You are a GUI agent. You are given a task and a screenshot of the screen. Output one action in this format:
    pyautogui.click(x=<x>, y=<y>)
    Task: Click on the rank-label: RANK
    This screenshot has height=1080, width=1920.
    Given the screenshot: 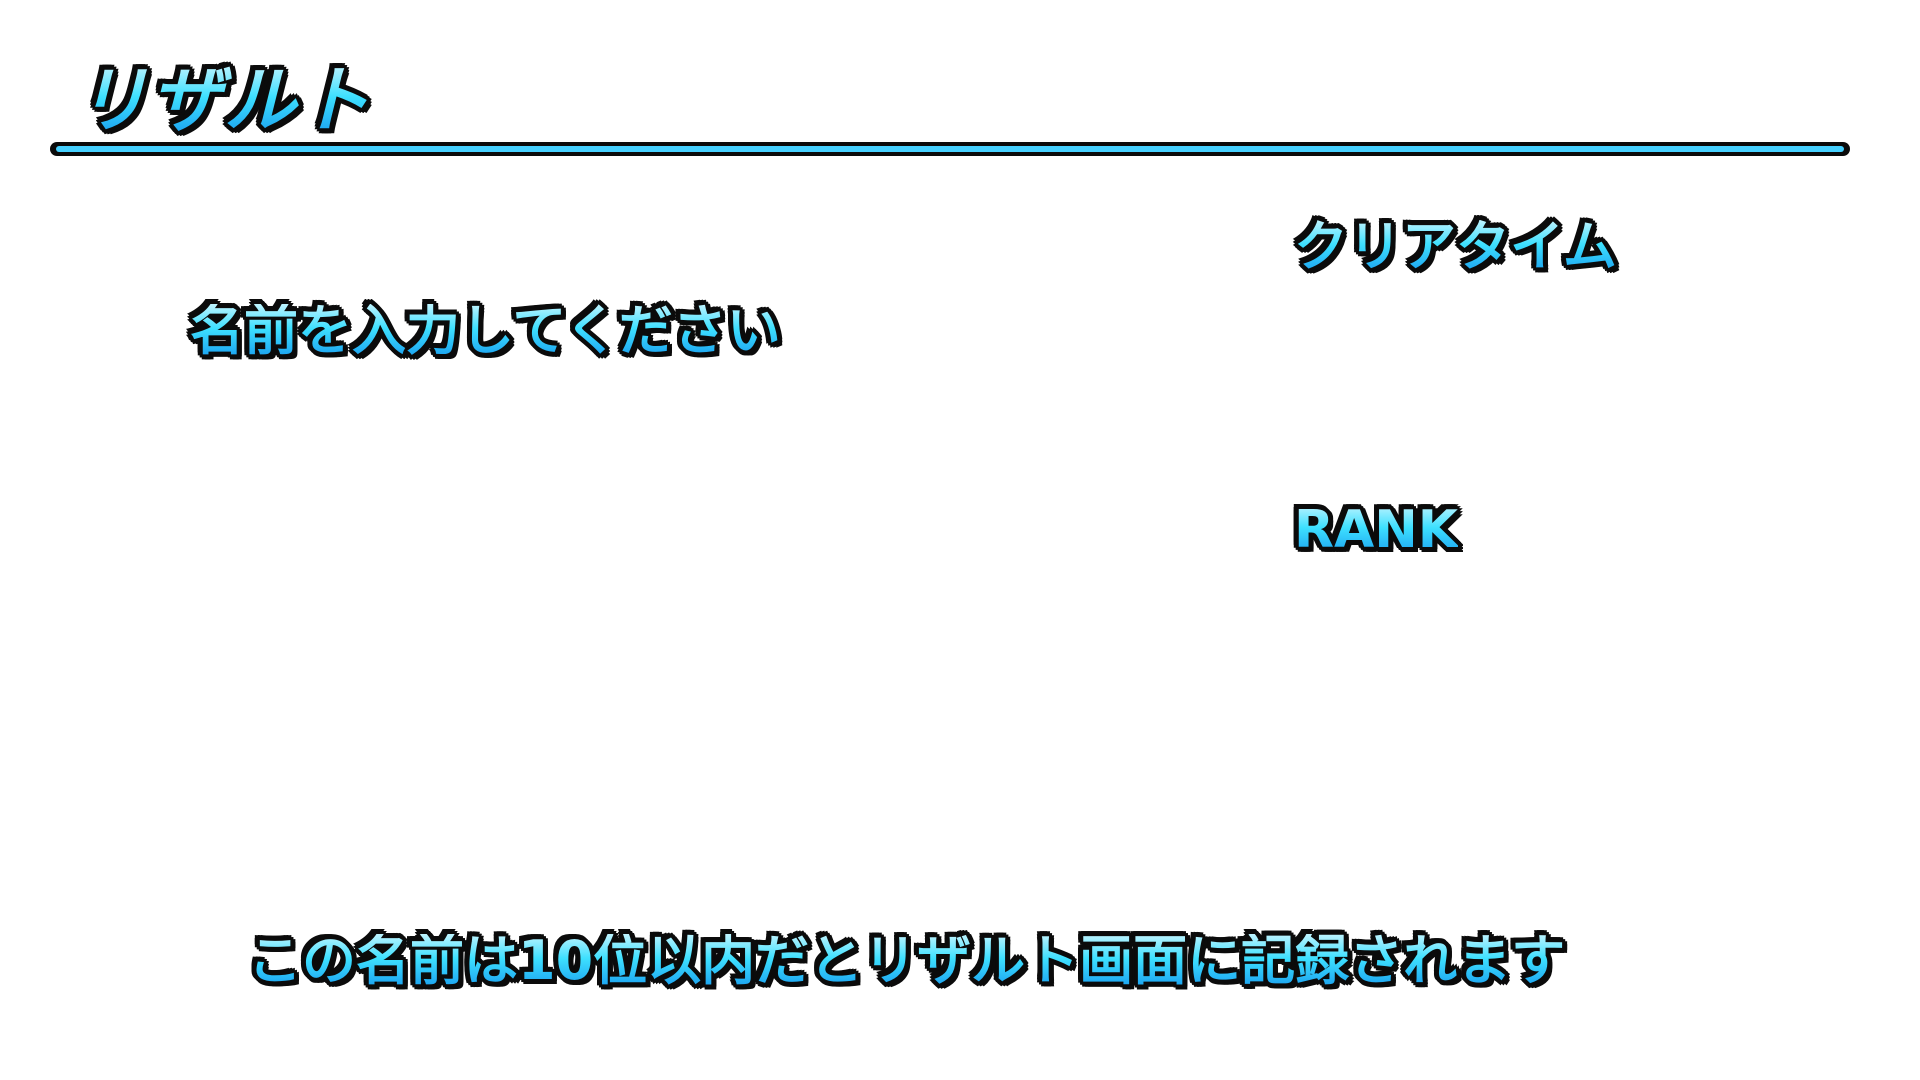 What is the action you would take?
    pyautogui.click(x=1376, y=530)
    